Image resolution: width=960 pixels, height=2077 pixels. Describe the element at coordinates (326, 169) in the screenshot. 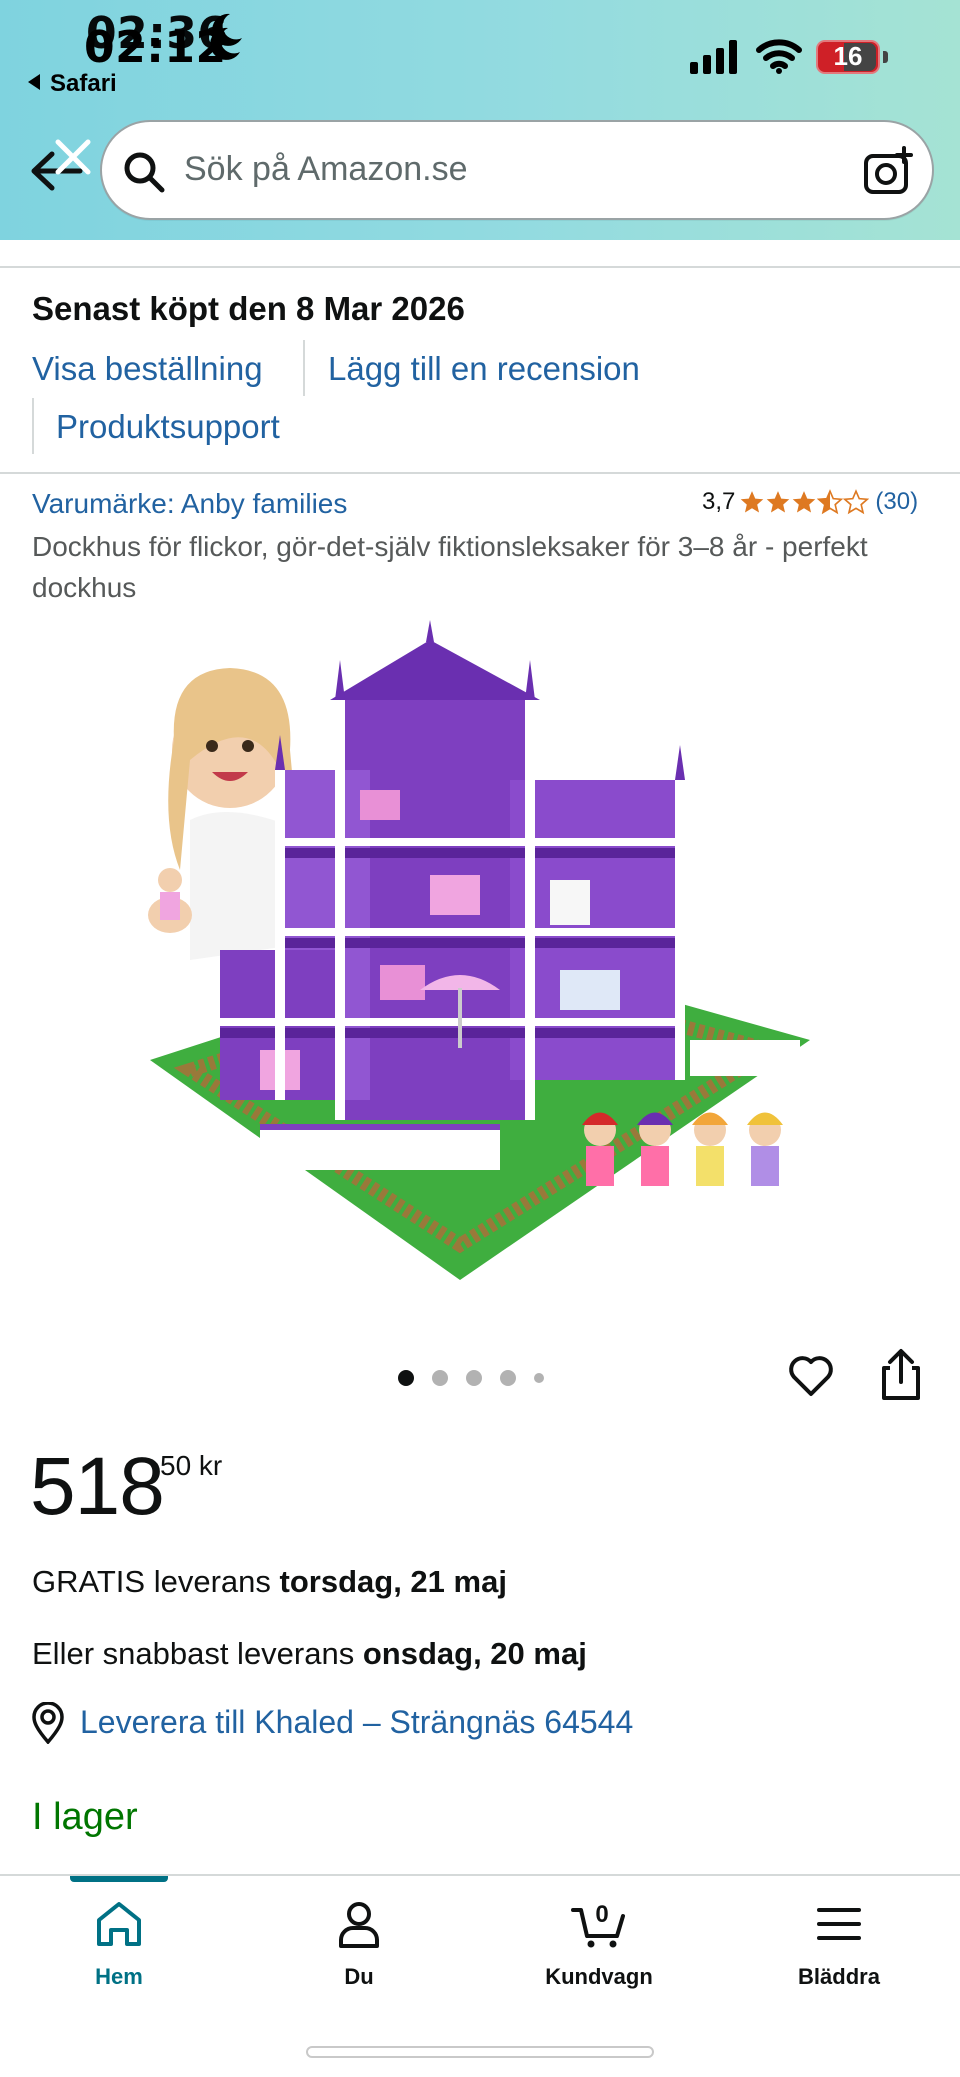

I see `search-input: Sök på Amazon.se` at that location.